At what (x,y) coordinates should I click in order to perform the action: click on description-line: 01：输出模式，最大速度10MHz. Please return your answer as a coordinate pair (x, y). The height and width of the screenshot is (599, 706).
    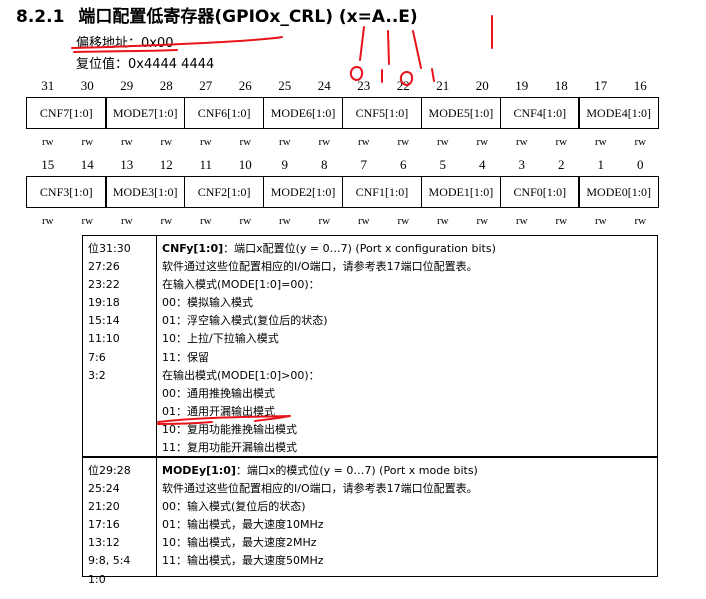
    Looking at the image, I should click on (243, 525).